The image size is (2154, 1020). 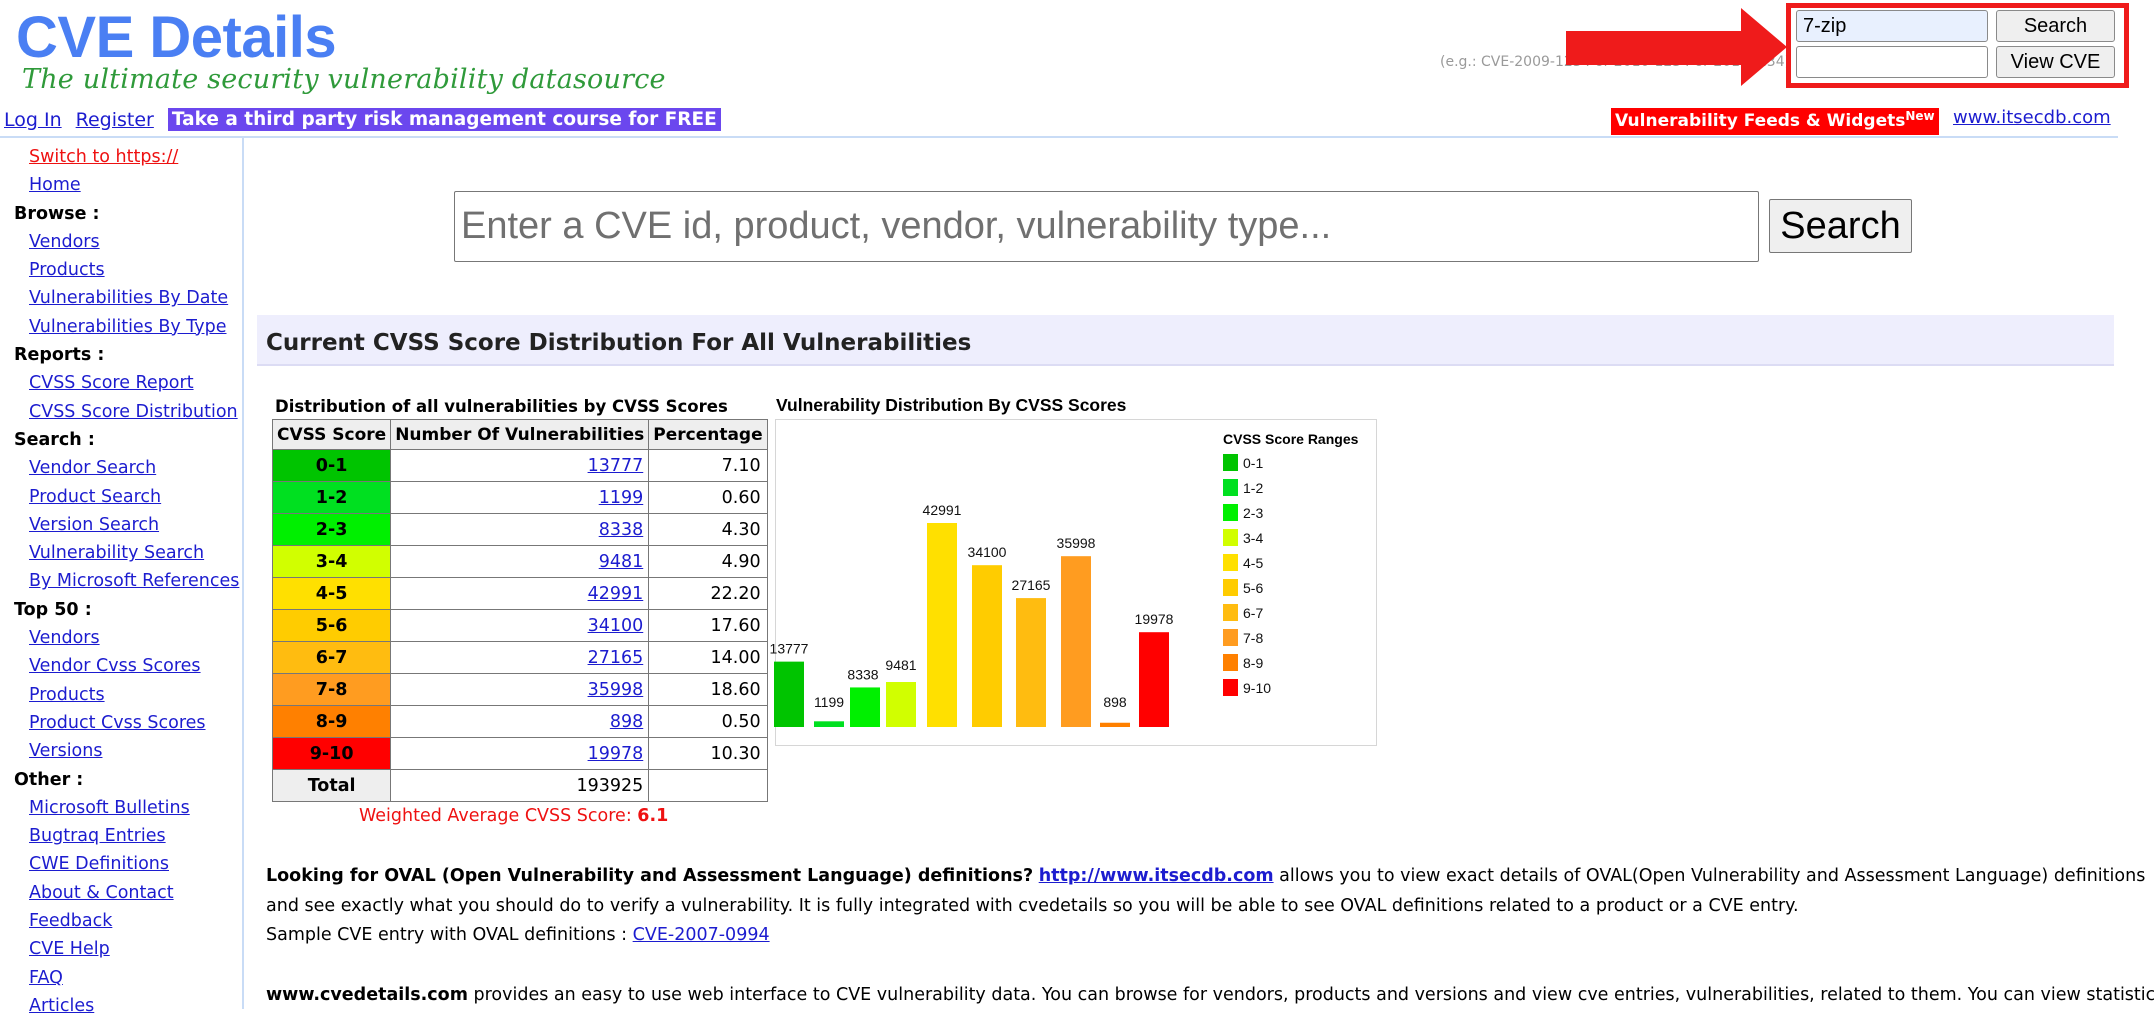 I want to click on column-header-score: CVSS Score, so click(x=331, y=434).